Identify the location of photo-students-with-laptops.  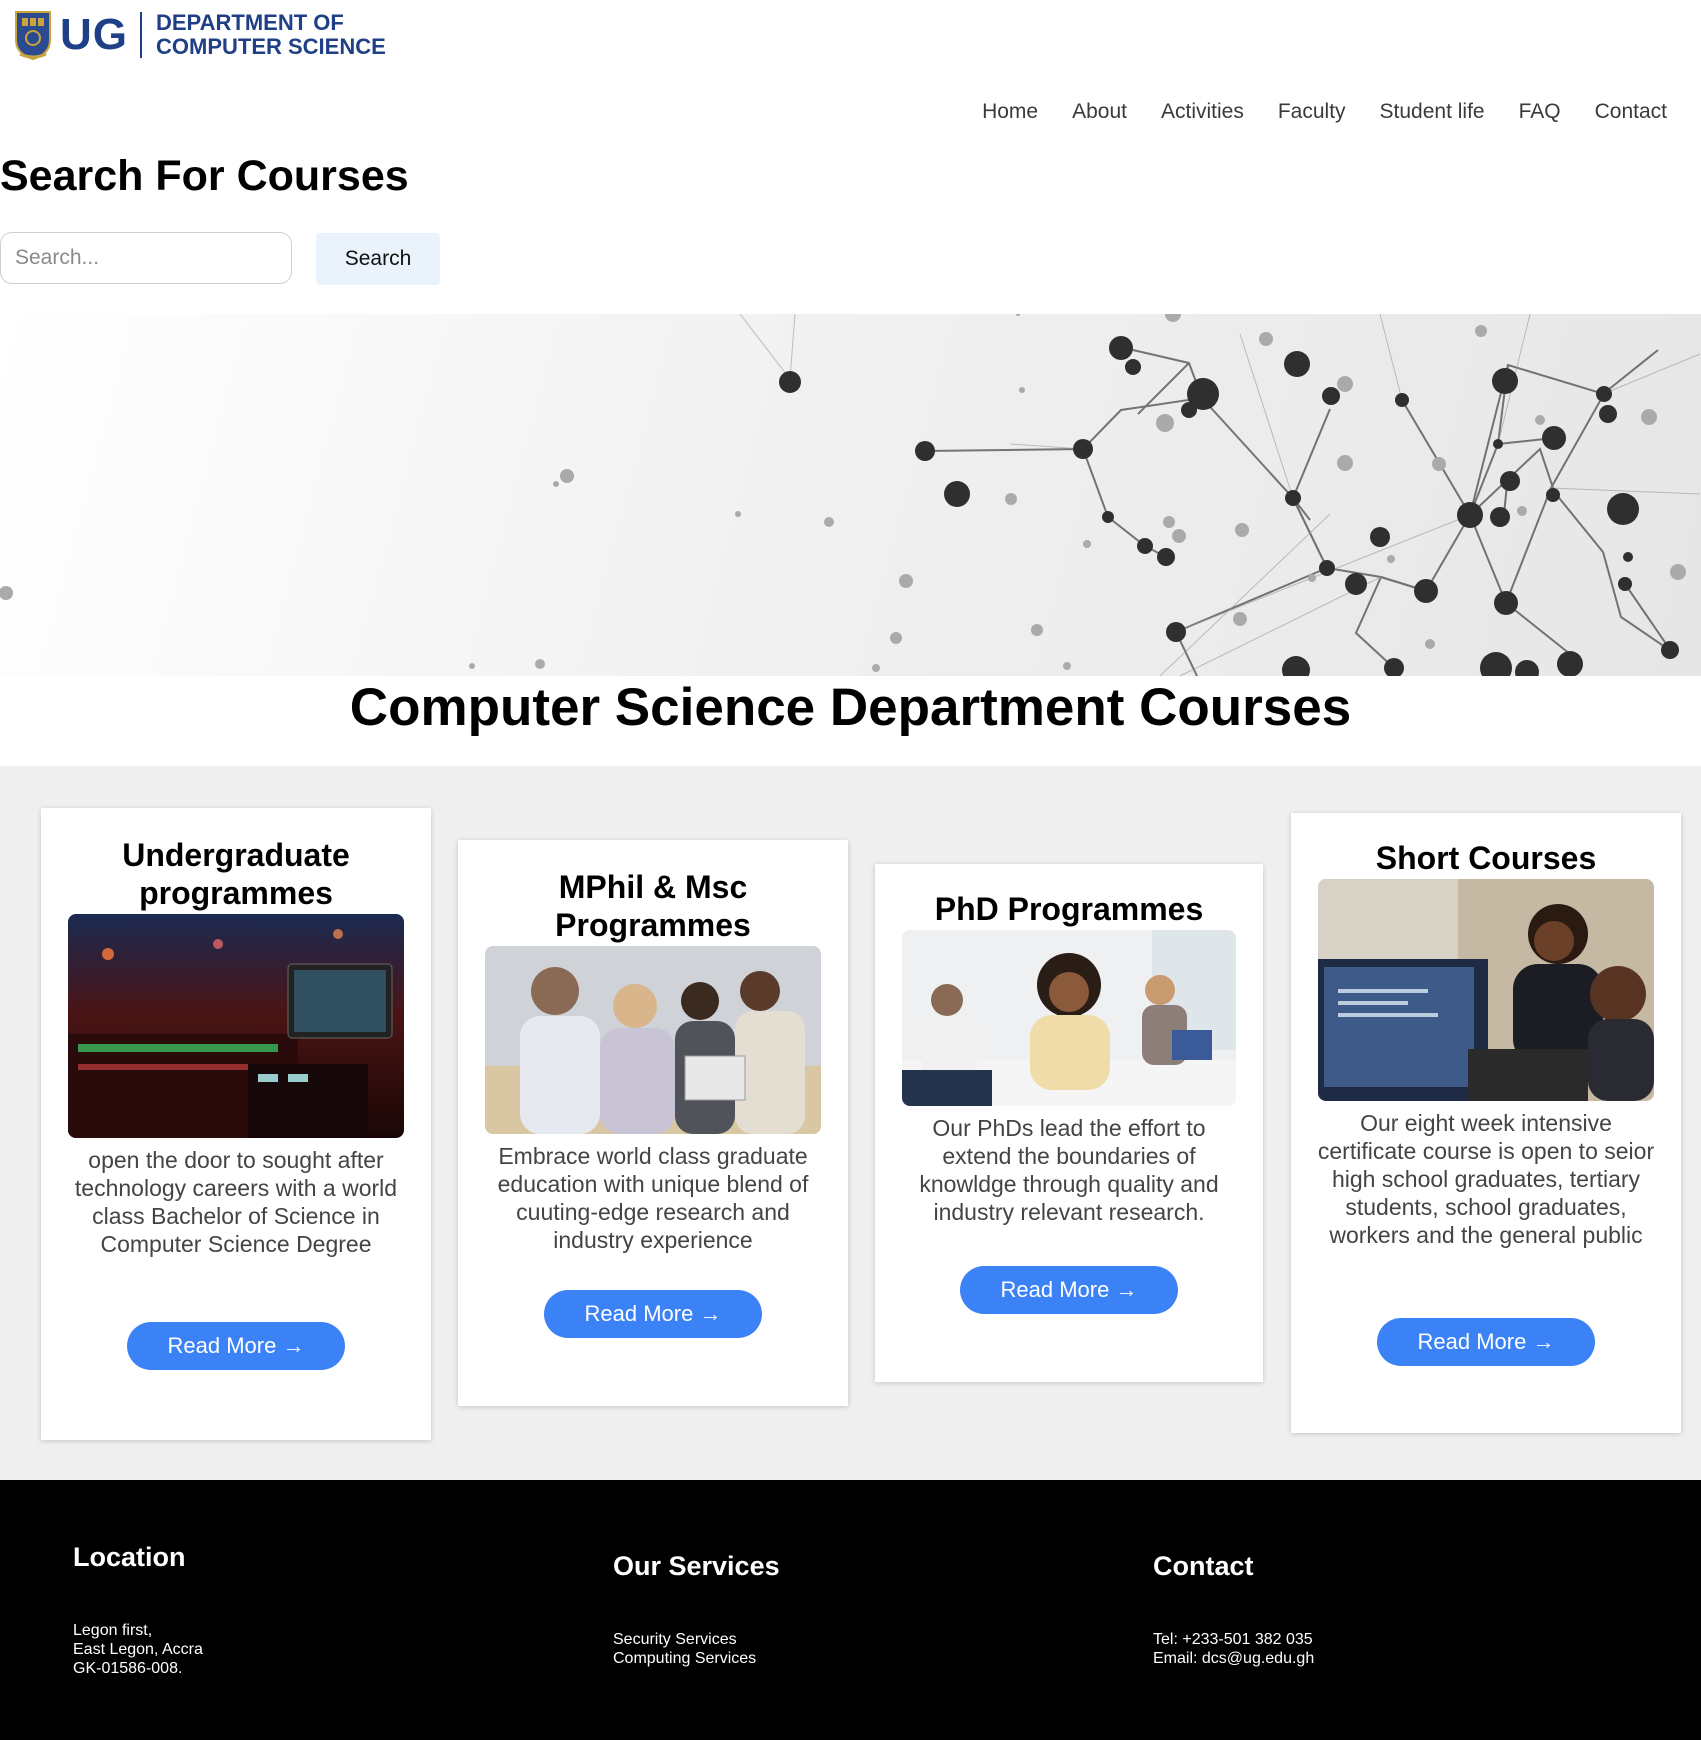
(653, 1040).